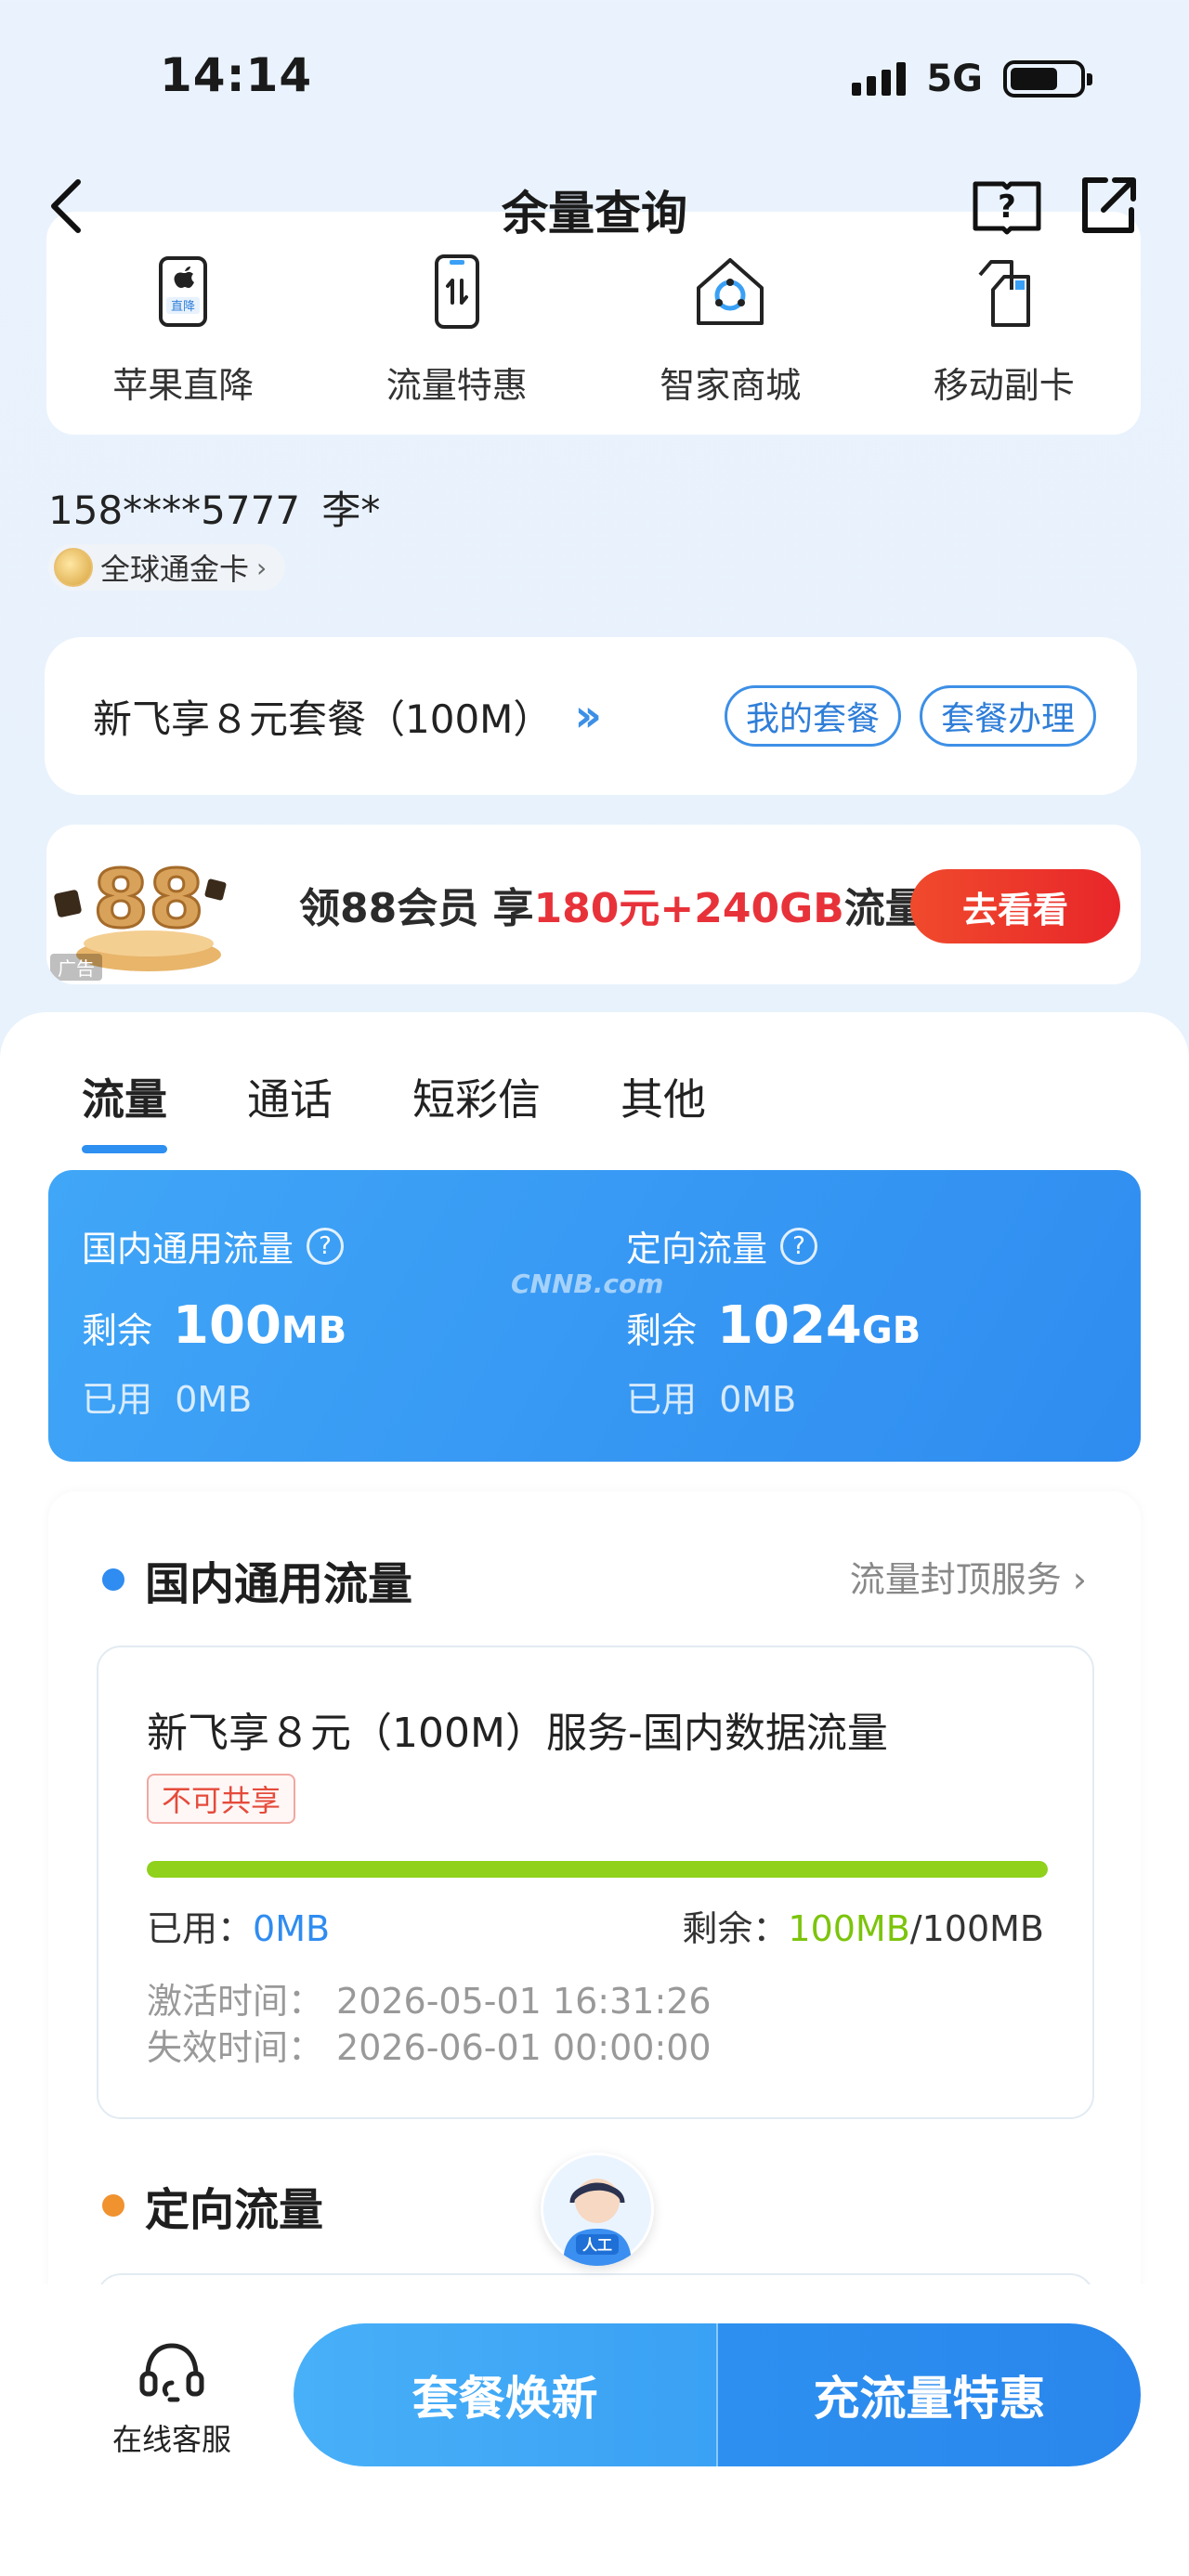 Image resolution: width=1189 pixels, height=2576 pixels. I want to click on ad-tag: 广告, so click(76, 967).